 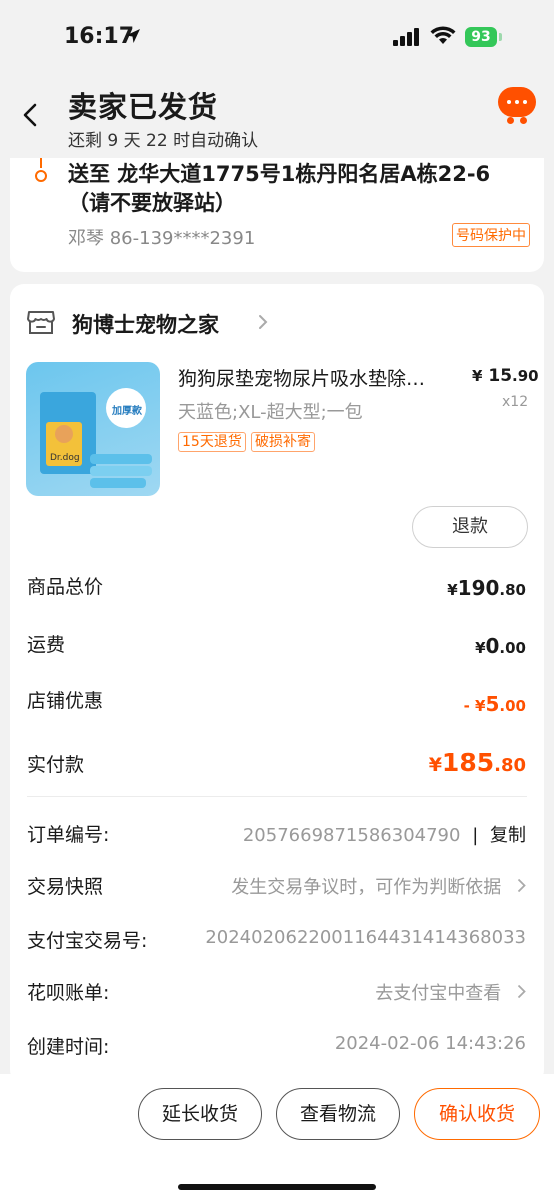 What do you see at coordinates (41, 163) in the screenshot?
I see `address-connector-line` at bounding box center [41, 163].